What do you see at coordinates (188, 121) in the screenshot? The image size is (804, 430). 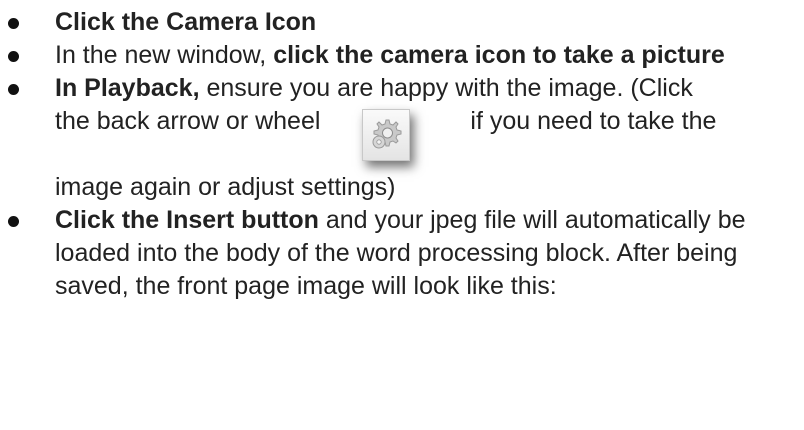 I see `step-3-line2a: the back arrow or wheel` at bounding box center [188, 121].